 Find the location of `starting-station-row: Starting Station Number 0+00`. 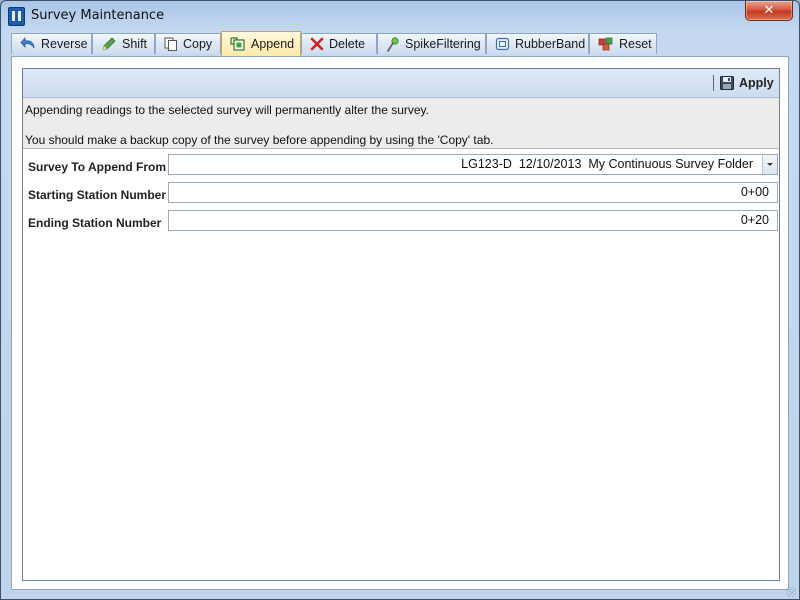

starting-station-row: Starting Station Number 0+00 is located at coordinates (401, 194).